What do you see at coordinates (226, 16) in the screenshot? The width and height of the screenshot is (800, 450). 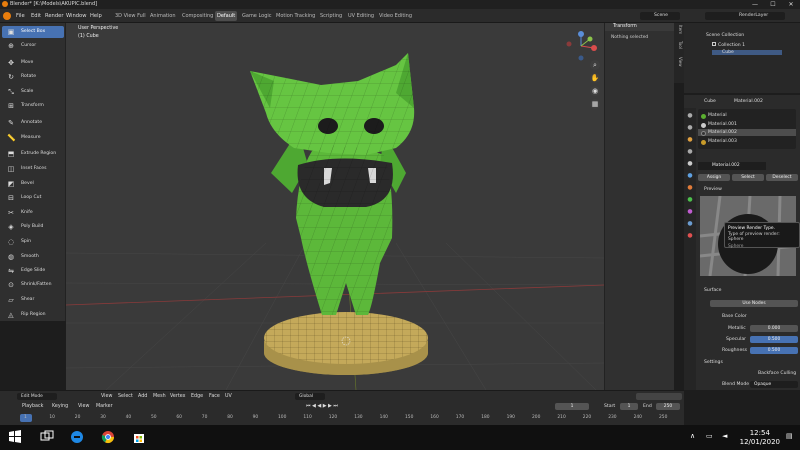 I see `tab-default: Default` at bounding box center [226, 16].